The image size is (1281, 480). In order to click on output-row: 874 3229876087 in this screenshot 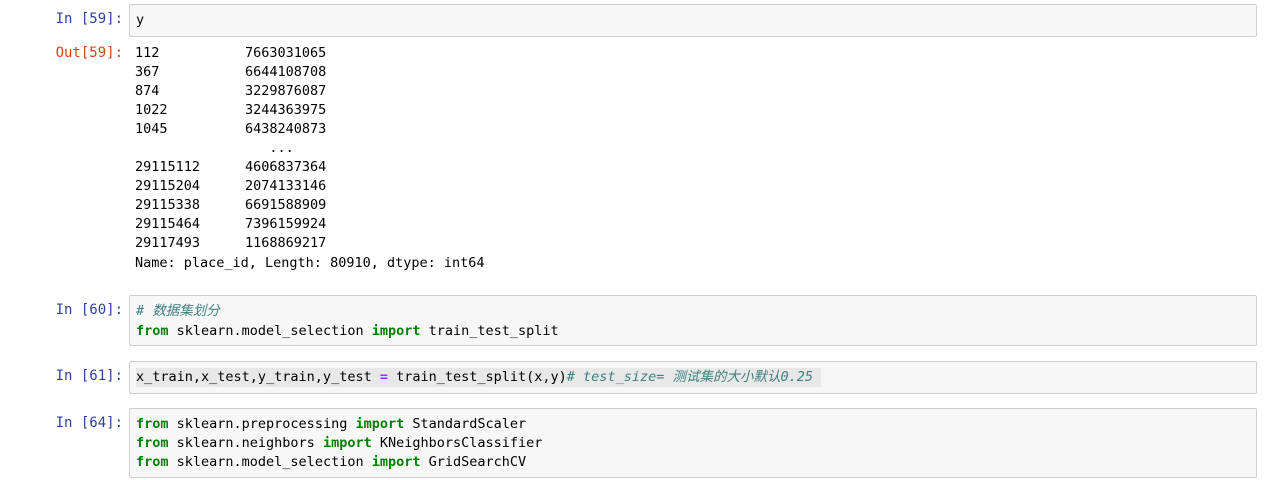, I will do `click(231, 91)`.